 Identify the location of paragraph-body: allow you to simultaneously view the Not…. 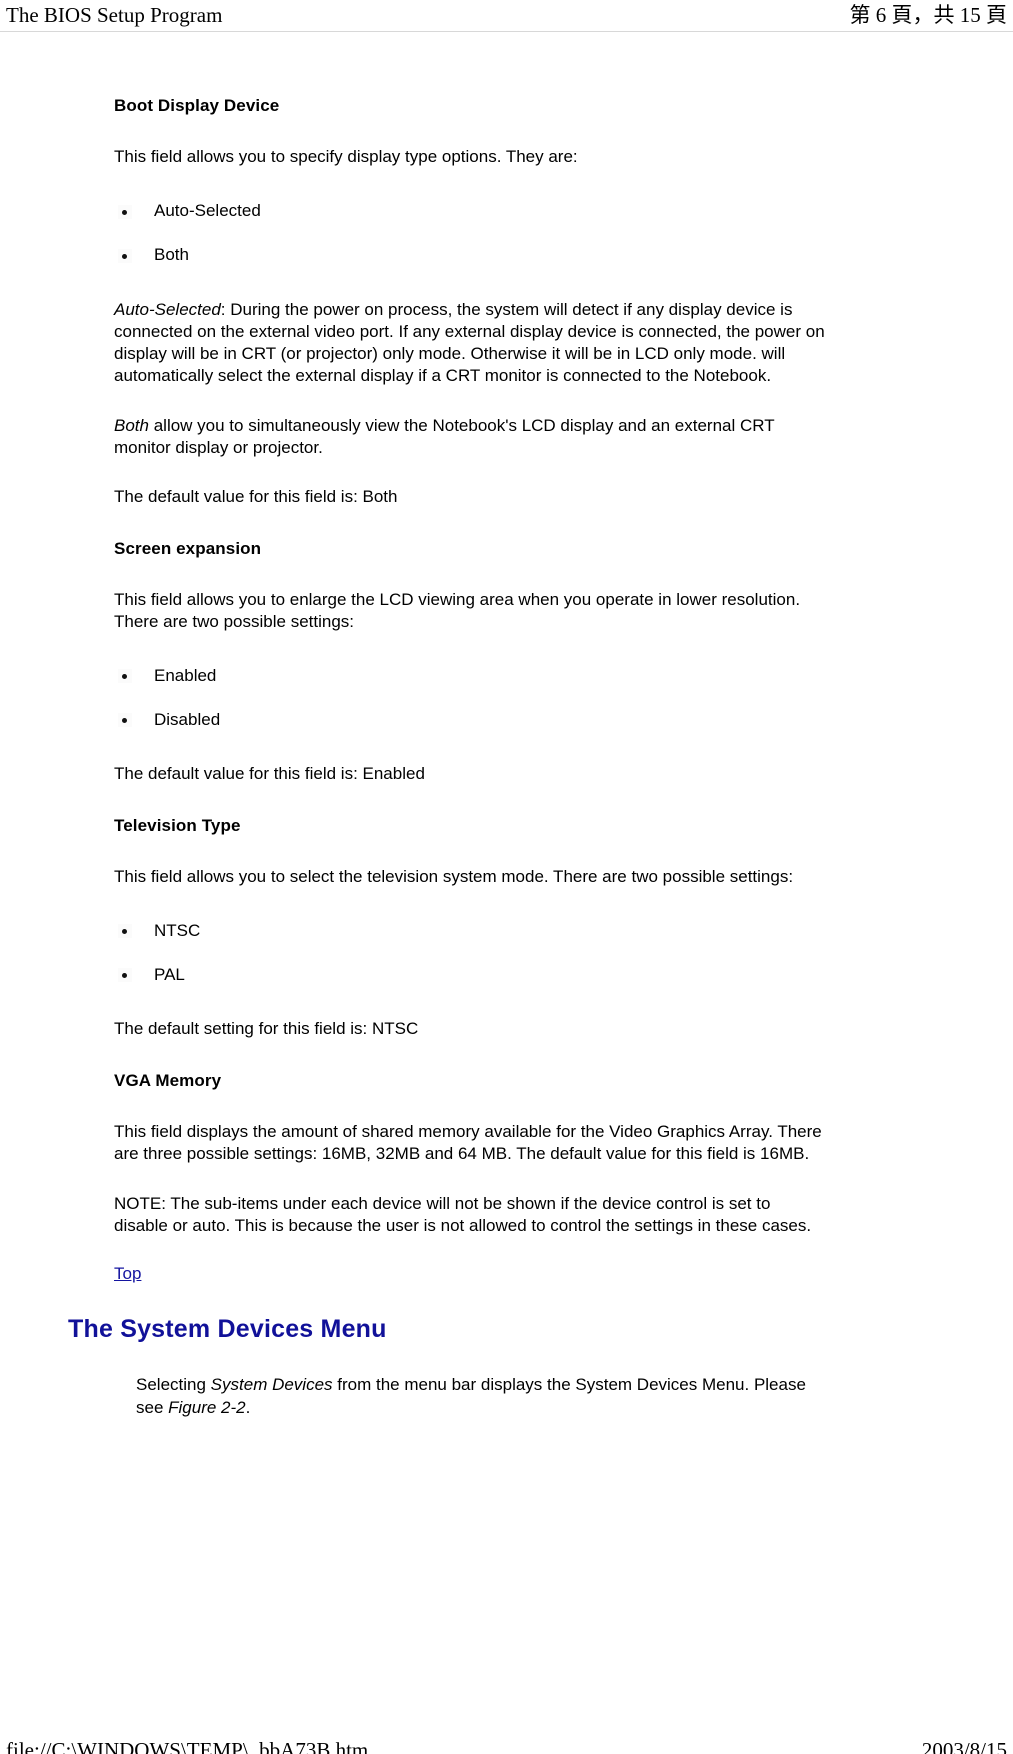
(444, 436).